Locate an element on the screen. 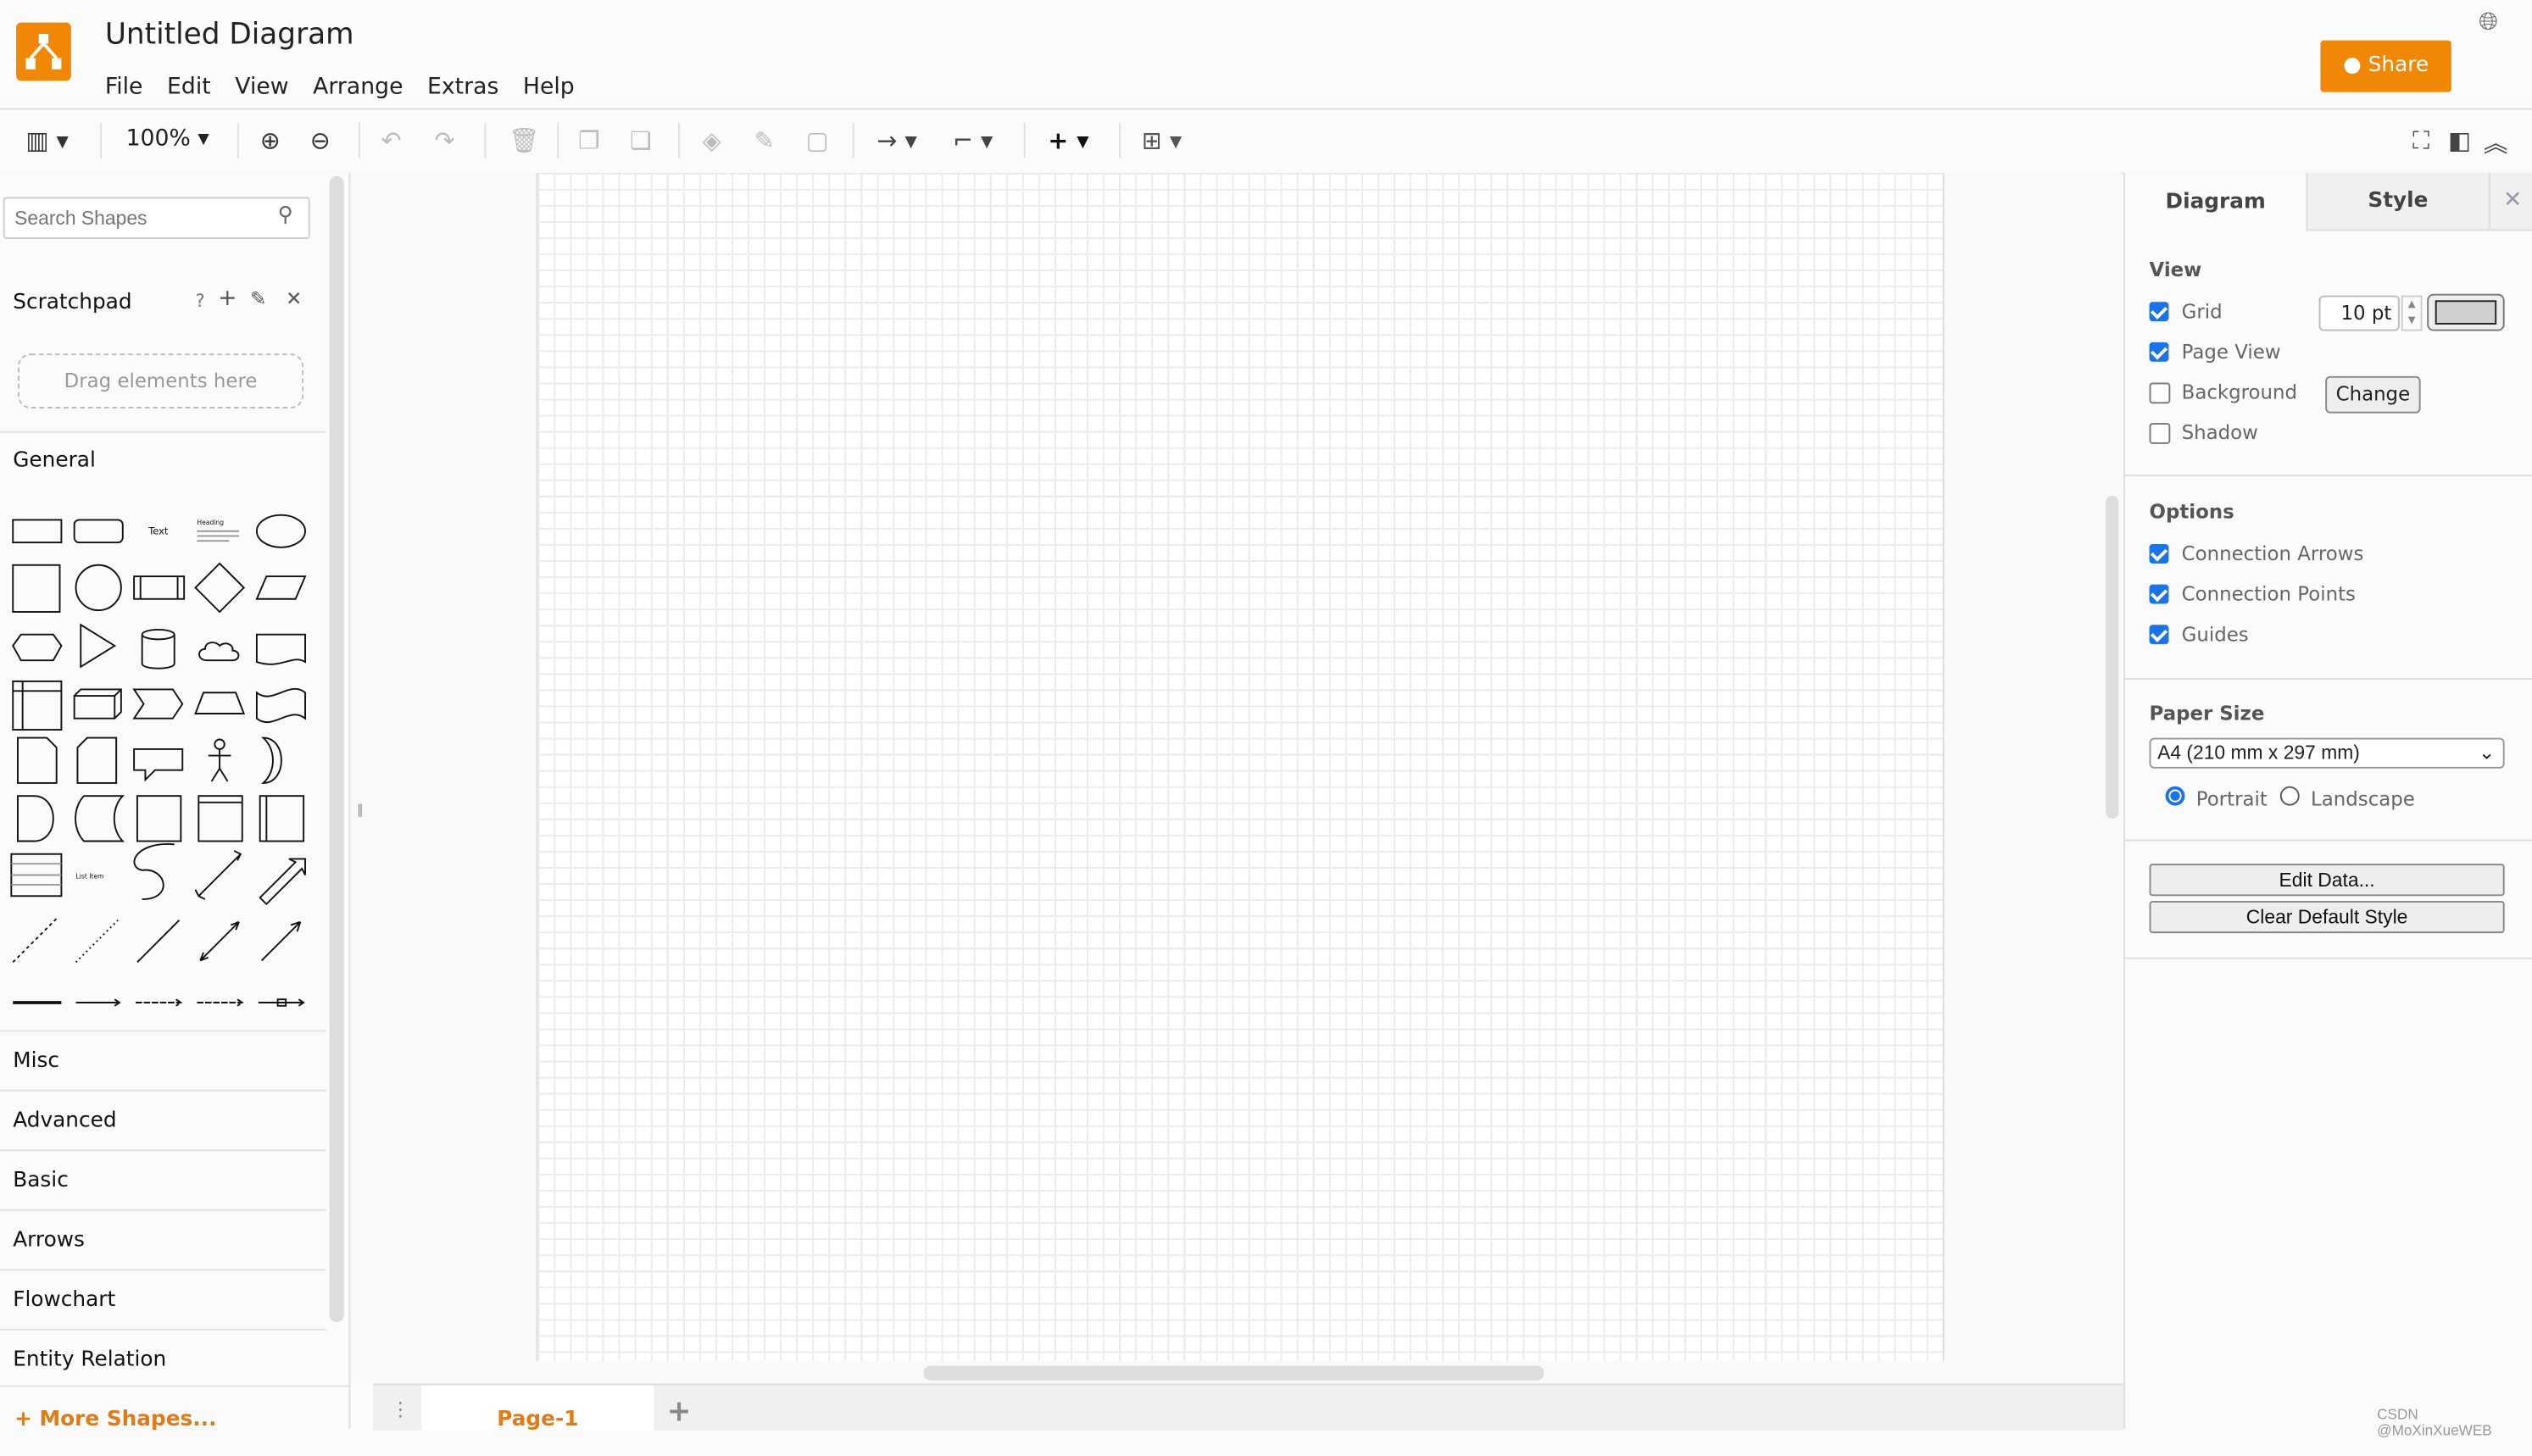  shape-connector-label is located at coordinates (98, 1002).